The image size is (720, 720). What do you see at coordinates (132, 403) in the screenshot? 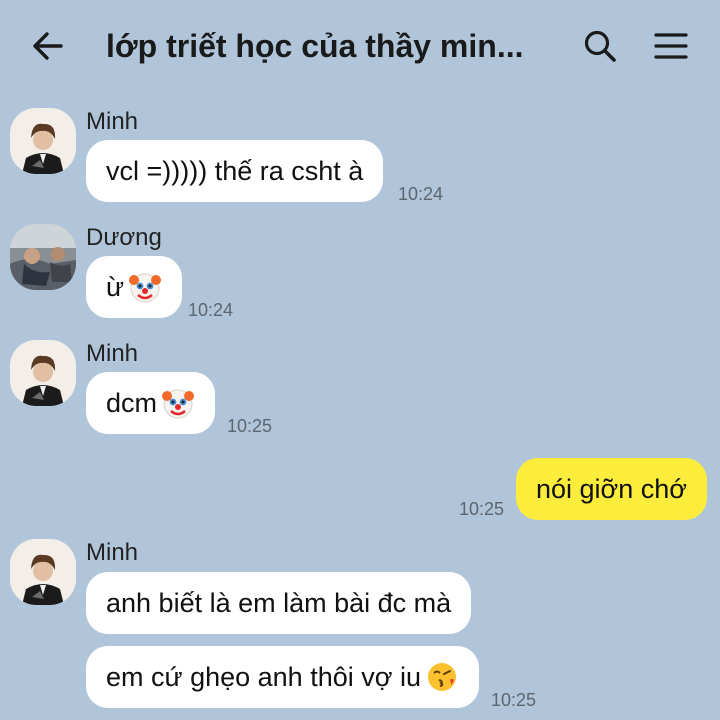
I see `message-text: dcm` at bounding box center [132, 403].